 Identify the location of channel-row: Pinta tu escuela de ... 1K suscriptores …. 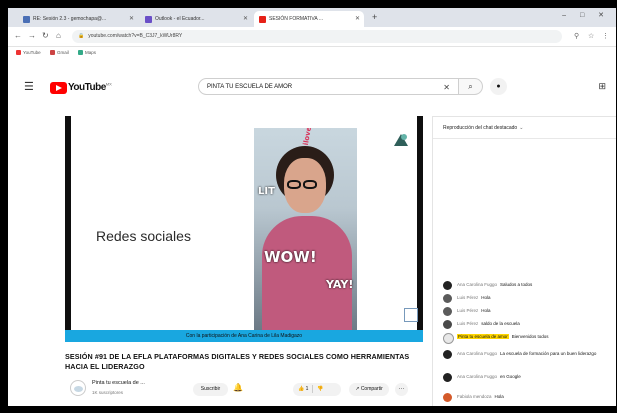
(255, 390).